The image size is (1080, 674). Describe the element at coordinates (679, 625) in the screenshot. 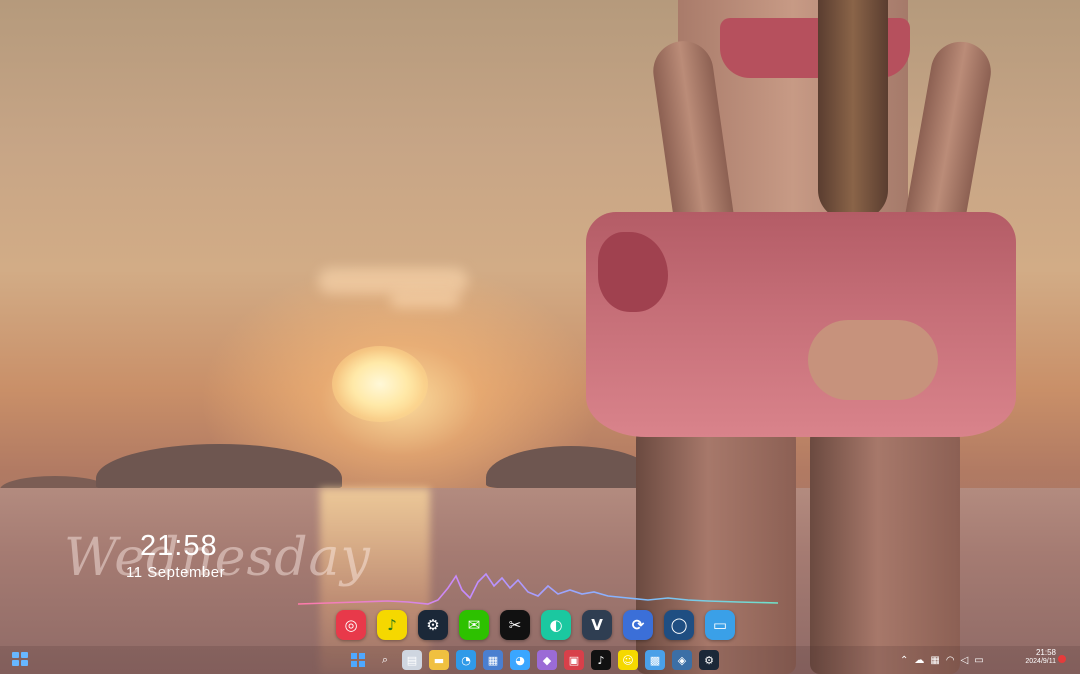

I see `uplay-icon: ◯` at that location.